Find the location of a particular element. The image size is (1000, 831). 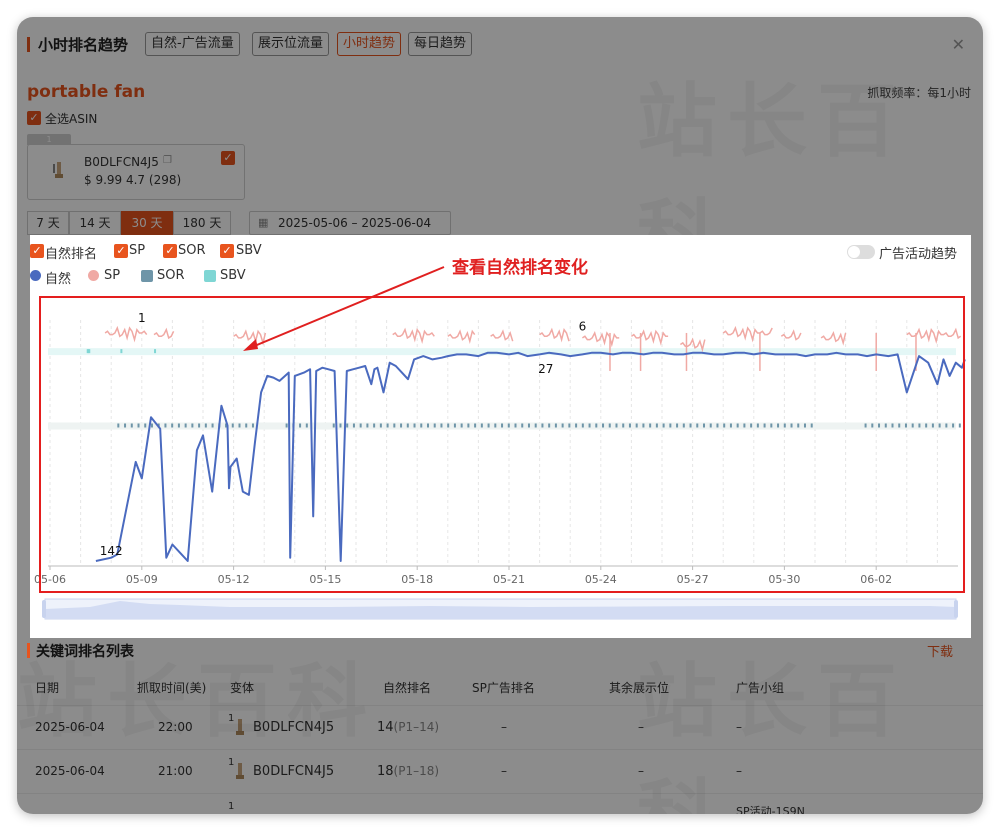

asin-checkbox: ✓ is located at coordinates (228, 158).